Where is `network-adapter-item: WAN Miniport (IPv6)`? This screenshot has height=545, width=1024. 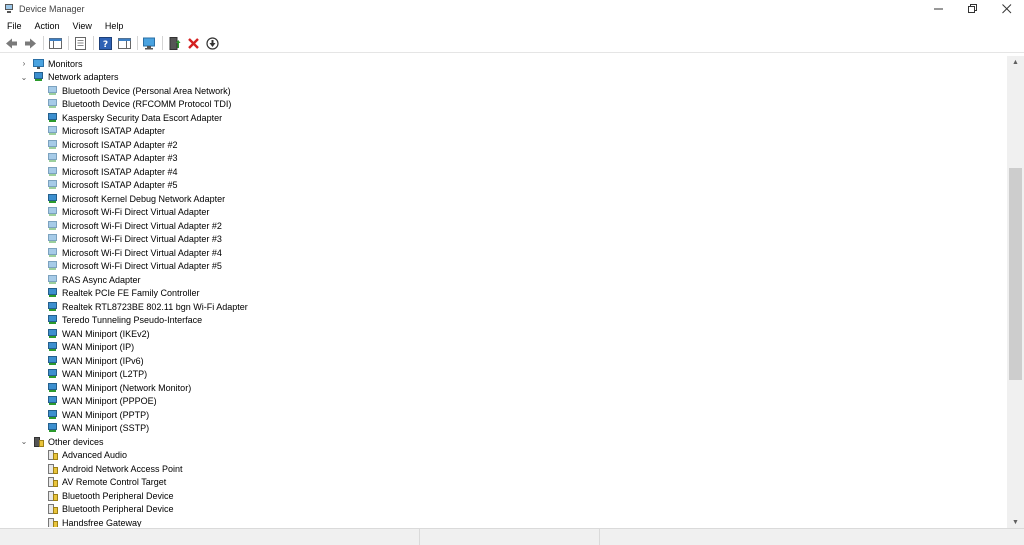 network-adapter-item: WAN Miniport (IPv6) is located at coordinates (504, 361).